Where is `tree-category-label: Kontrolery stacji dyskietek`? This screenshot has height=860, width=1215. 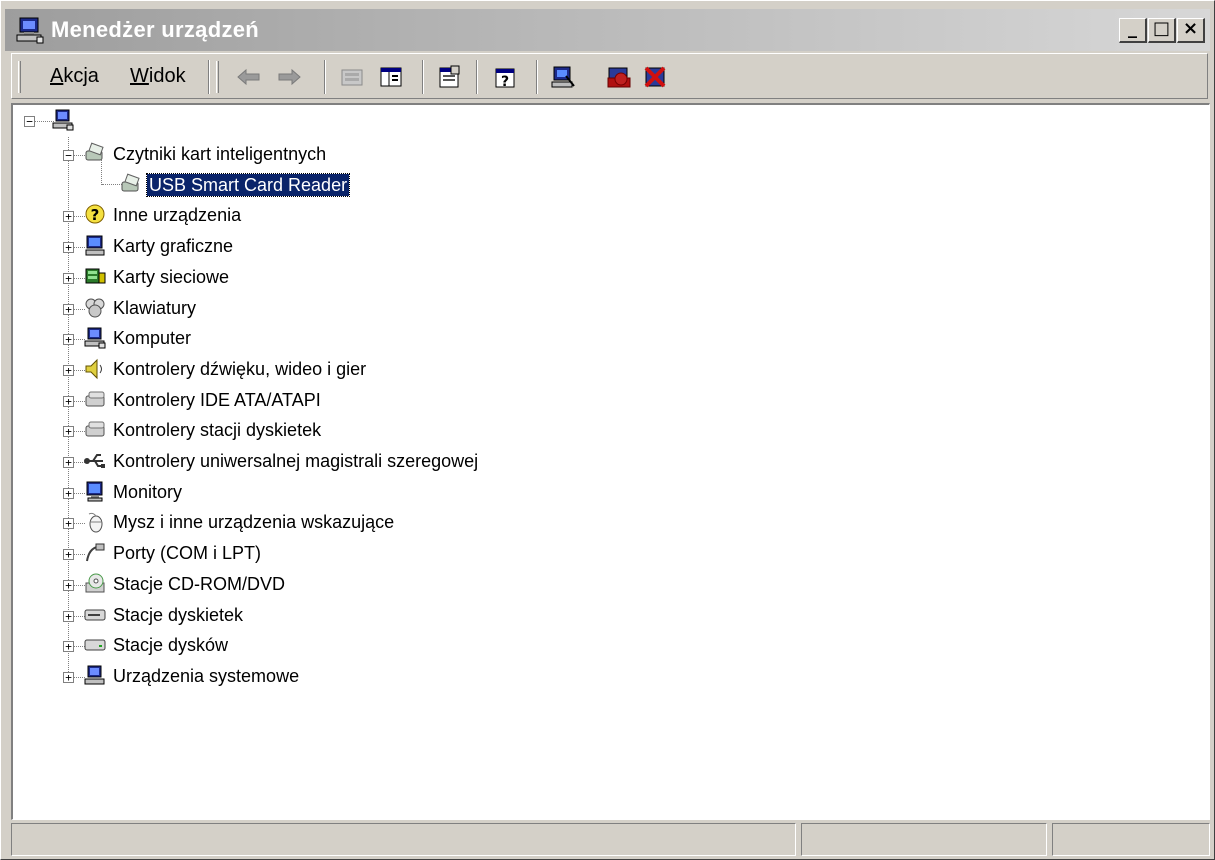 tree-category-label: Kontrolery stacji dyskietek is located at coordinates (217, 430).